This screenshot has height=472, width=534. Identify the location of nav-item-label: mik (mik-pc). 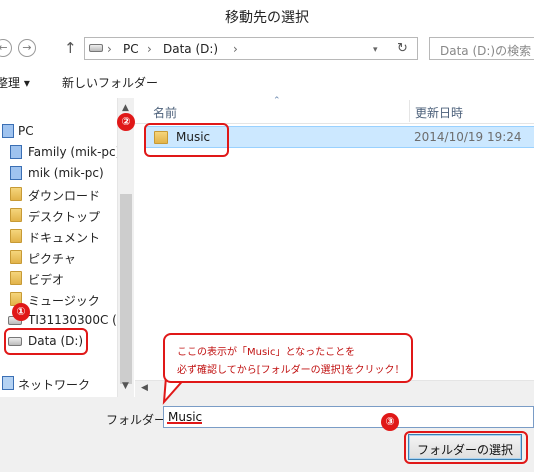
(66, 173).